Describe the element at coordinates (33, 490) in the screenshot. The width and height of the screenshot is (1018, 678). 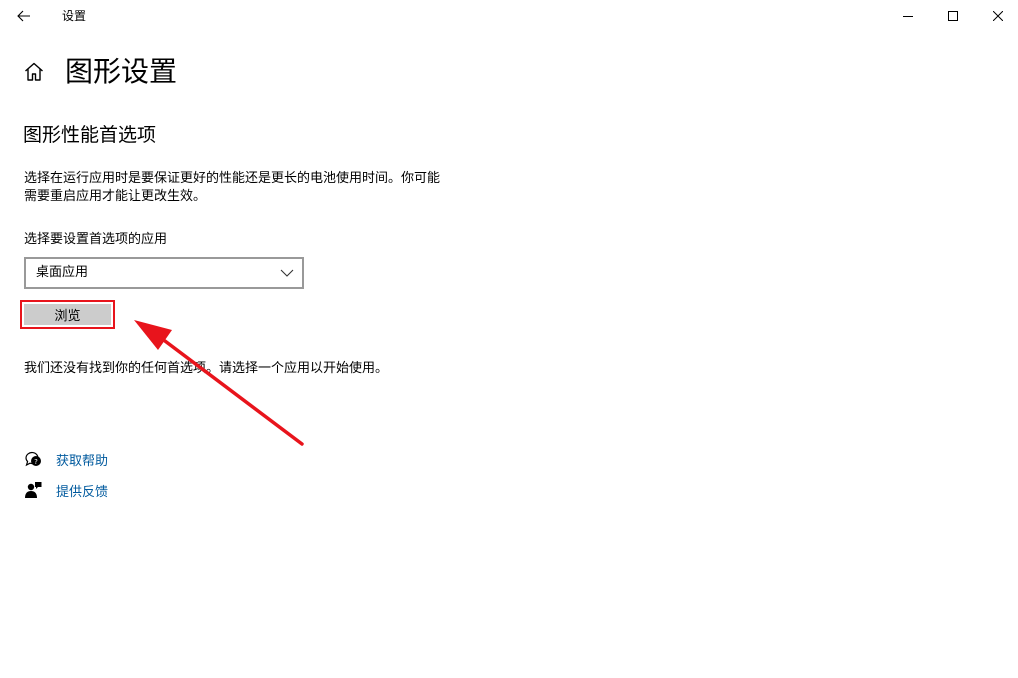
I see `feedback-person-icon` at that location.